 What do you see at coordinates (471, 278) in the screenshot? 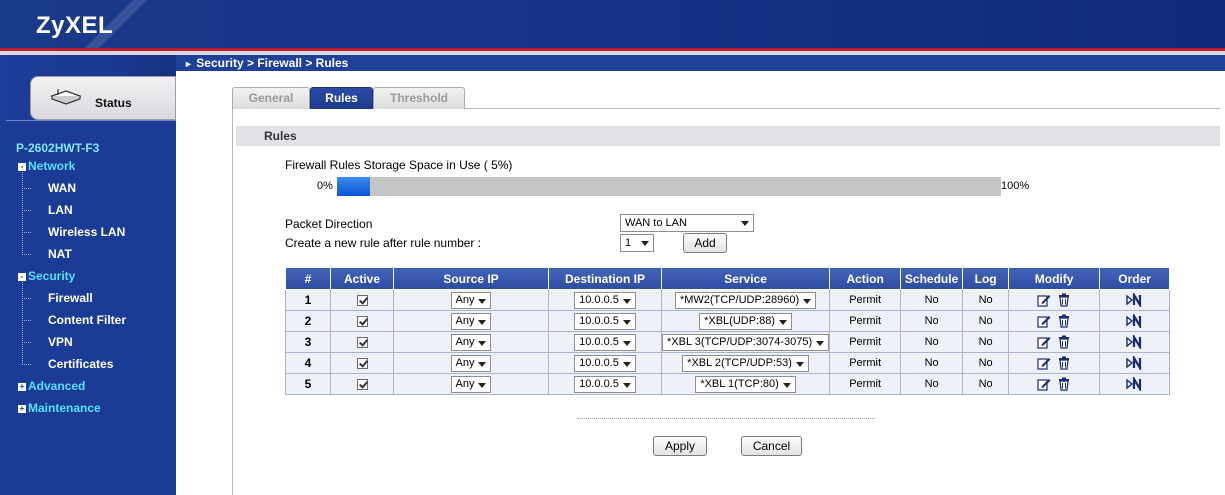
I see `col-source-ip: Source IP` at bounding box center [471, 278].